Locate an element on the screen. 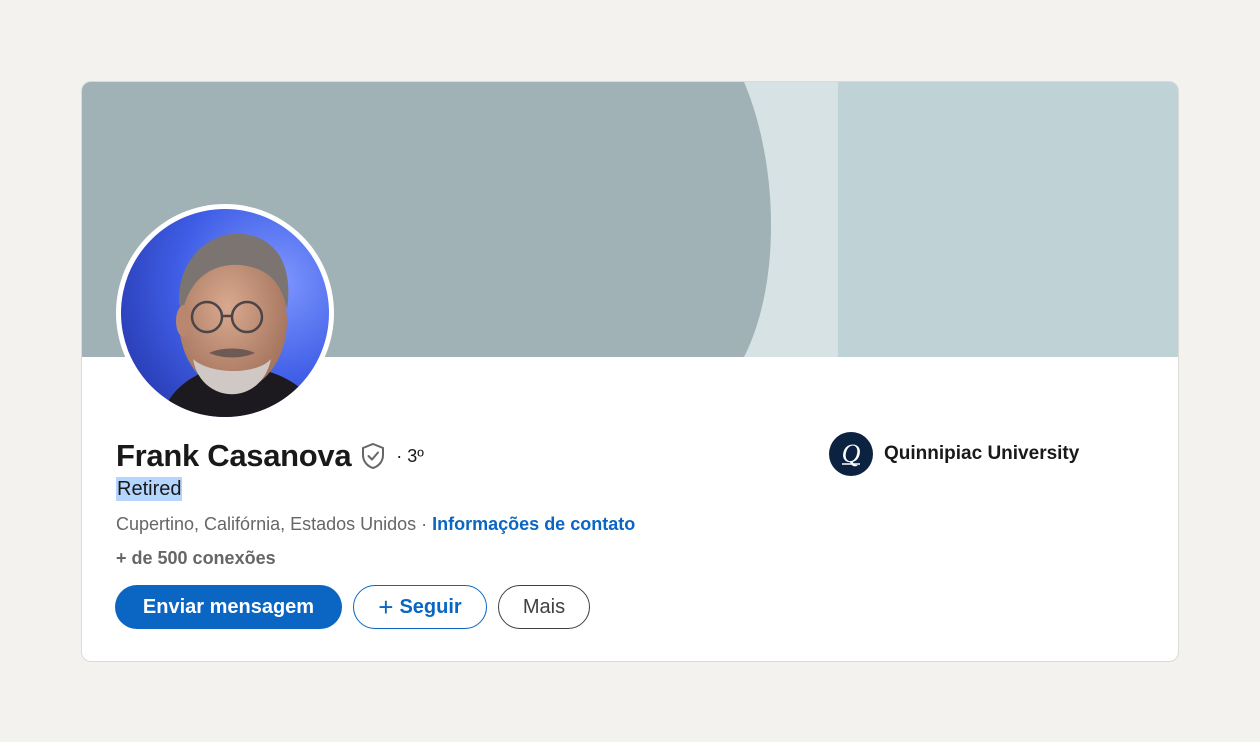 The width and height of the screenshot is (1260, 742). profile-photo is located at coordinates (225, 313).